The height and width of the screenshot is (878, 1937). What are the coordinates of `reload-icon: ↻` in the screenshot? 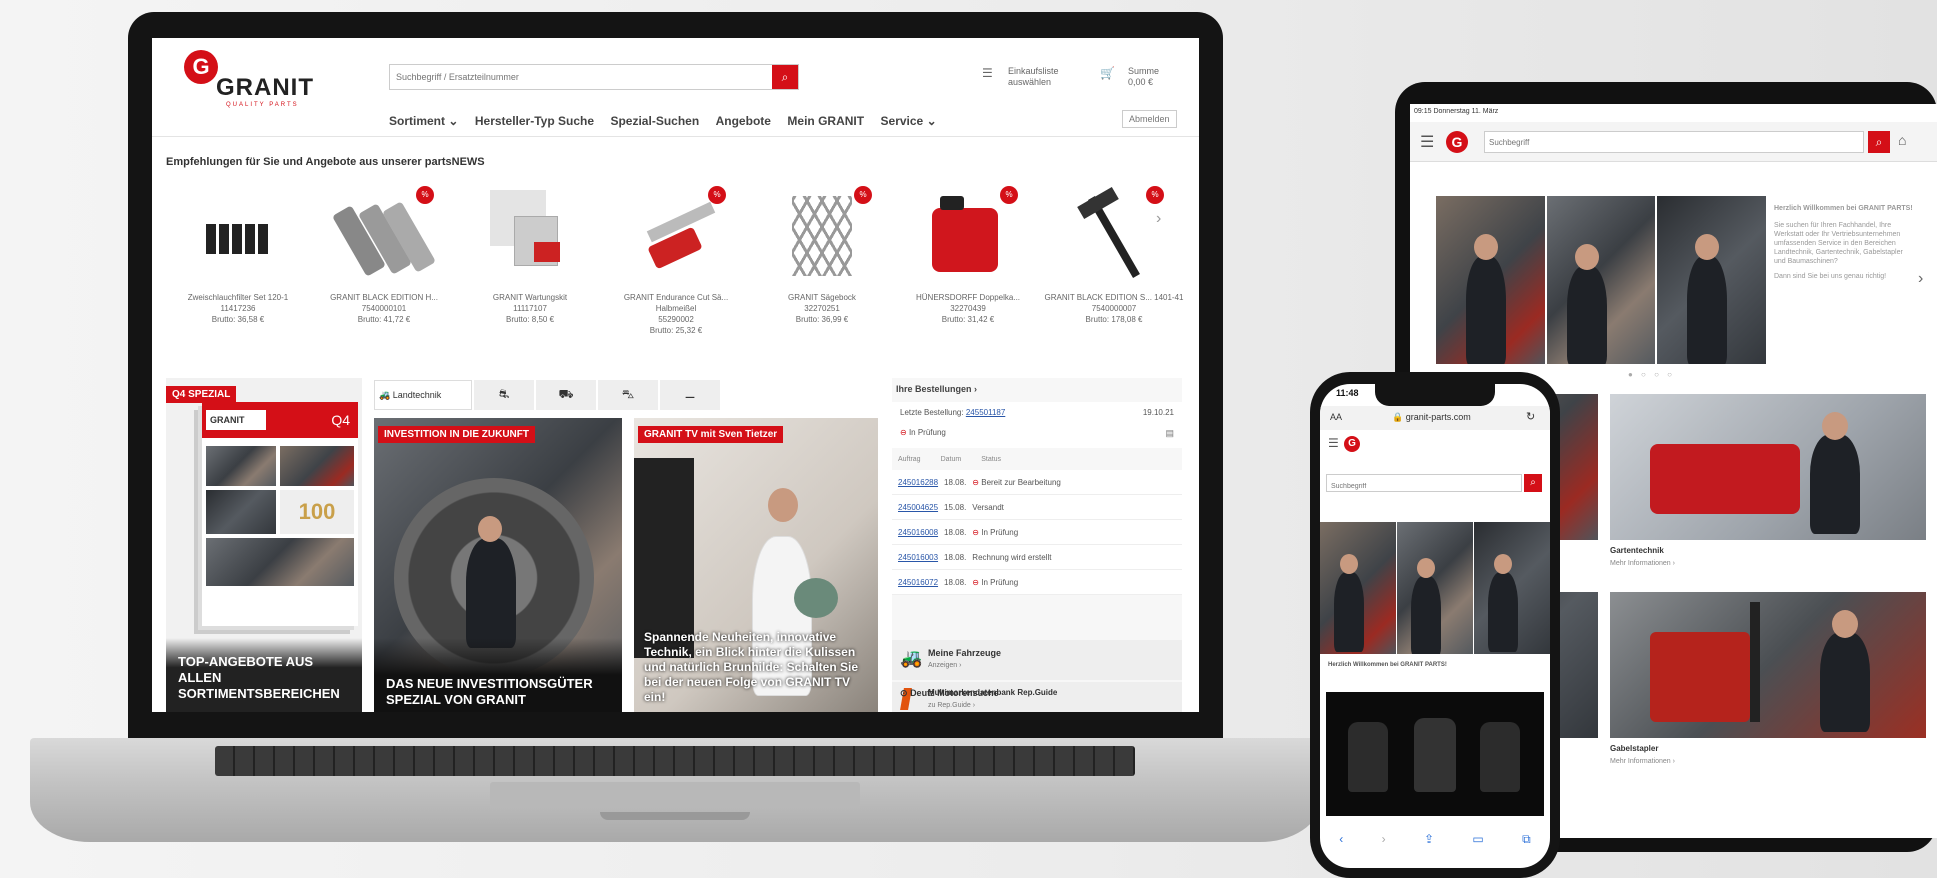 It's located at (1530, 416).